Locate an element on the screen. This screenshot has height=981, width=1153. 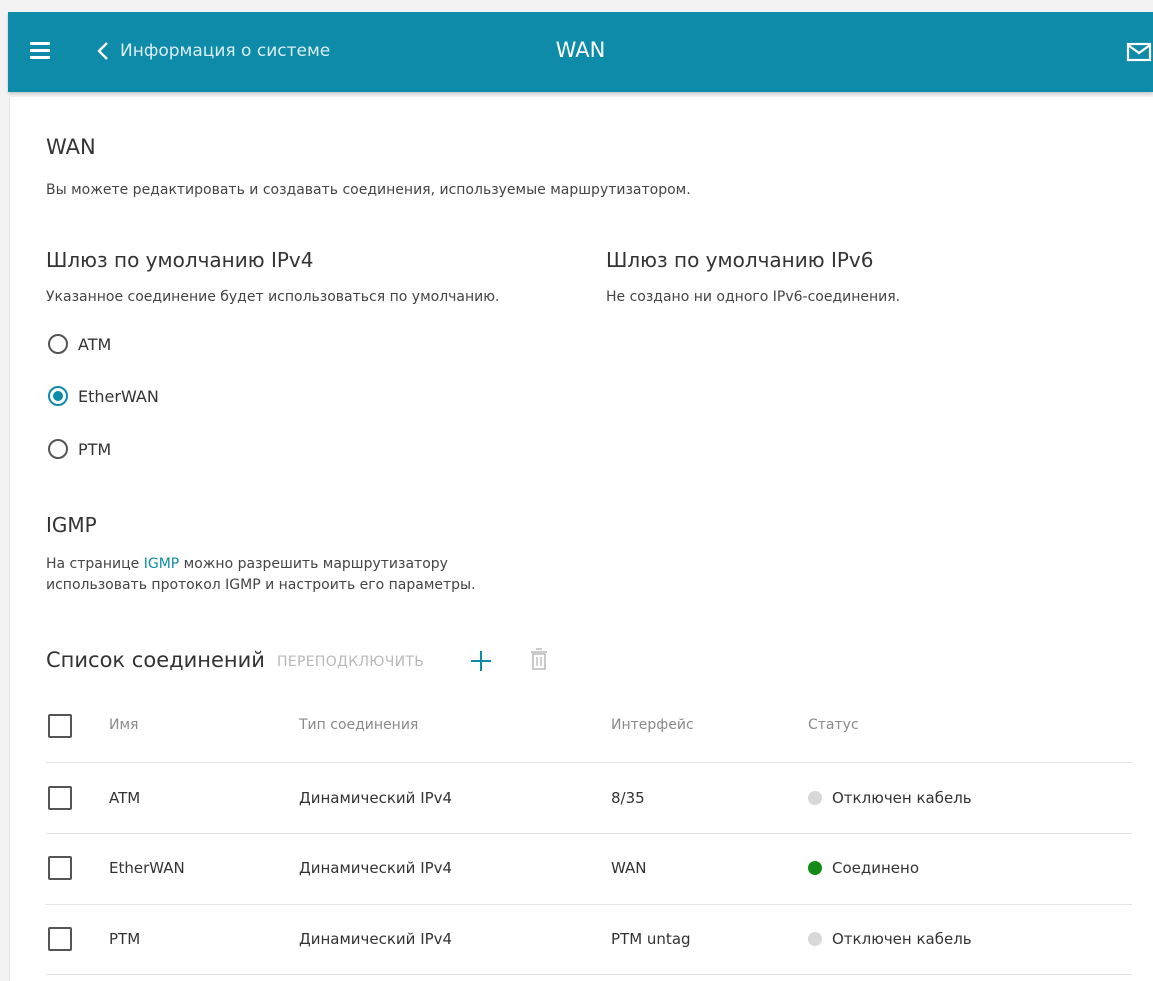
radio-label: PTM is located at coordinates (95, 449).